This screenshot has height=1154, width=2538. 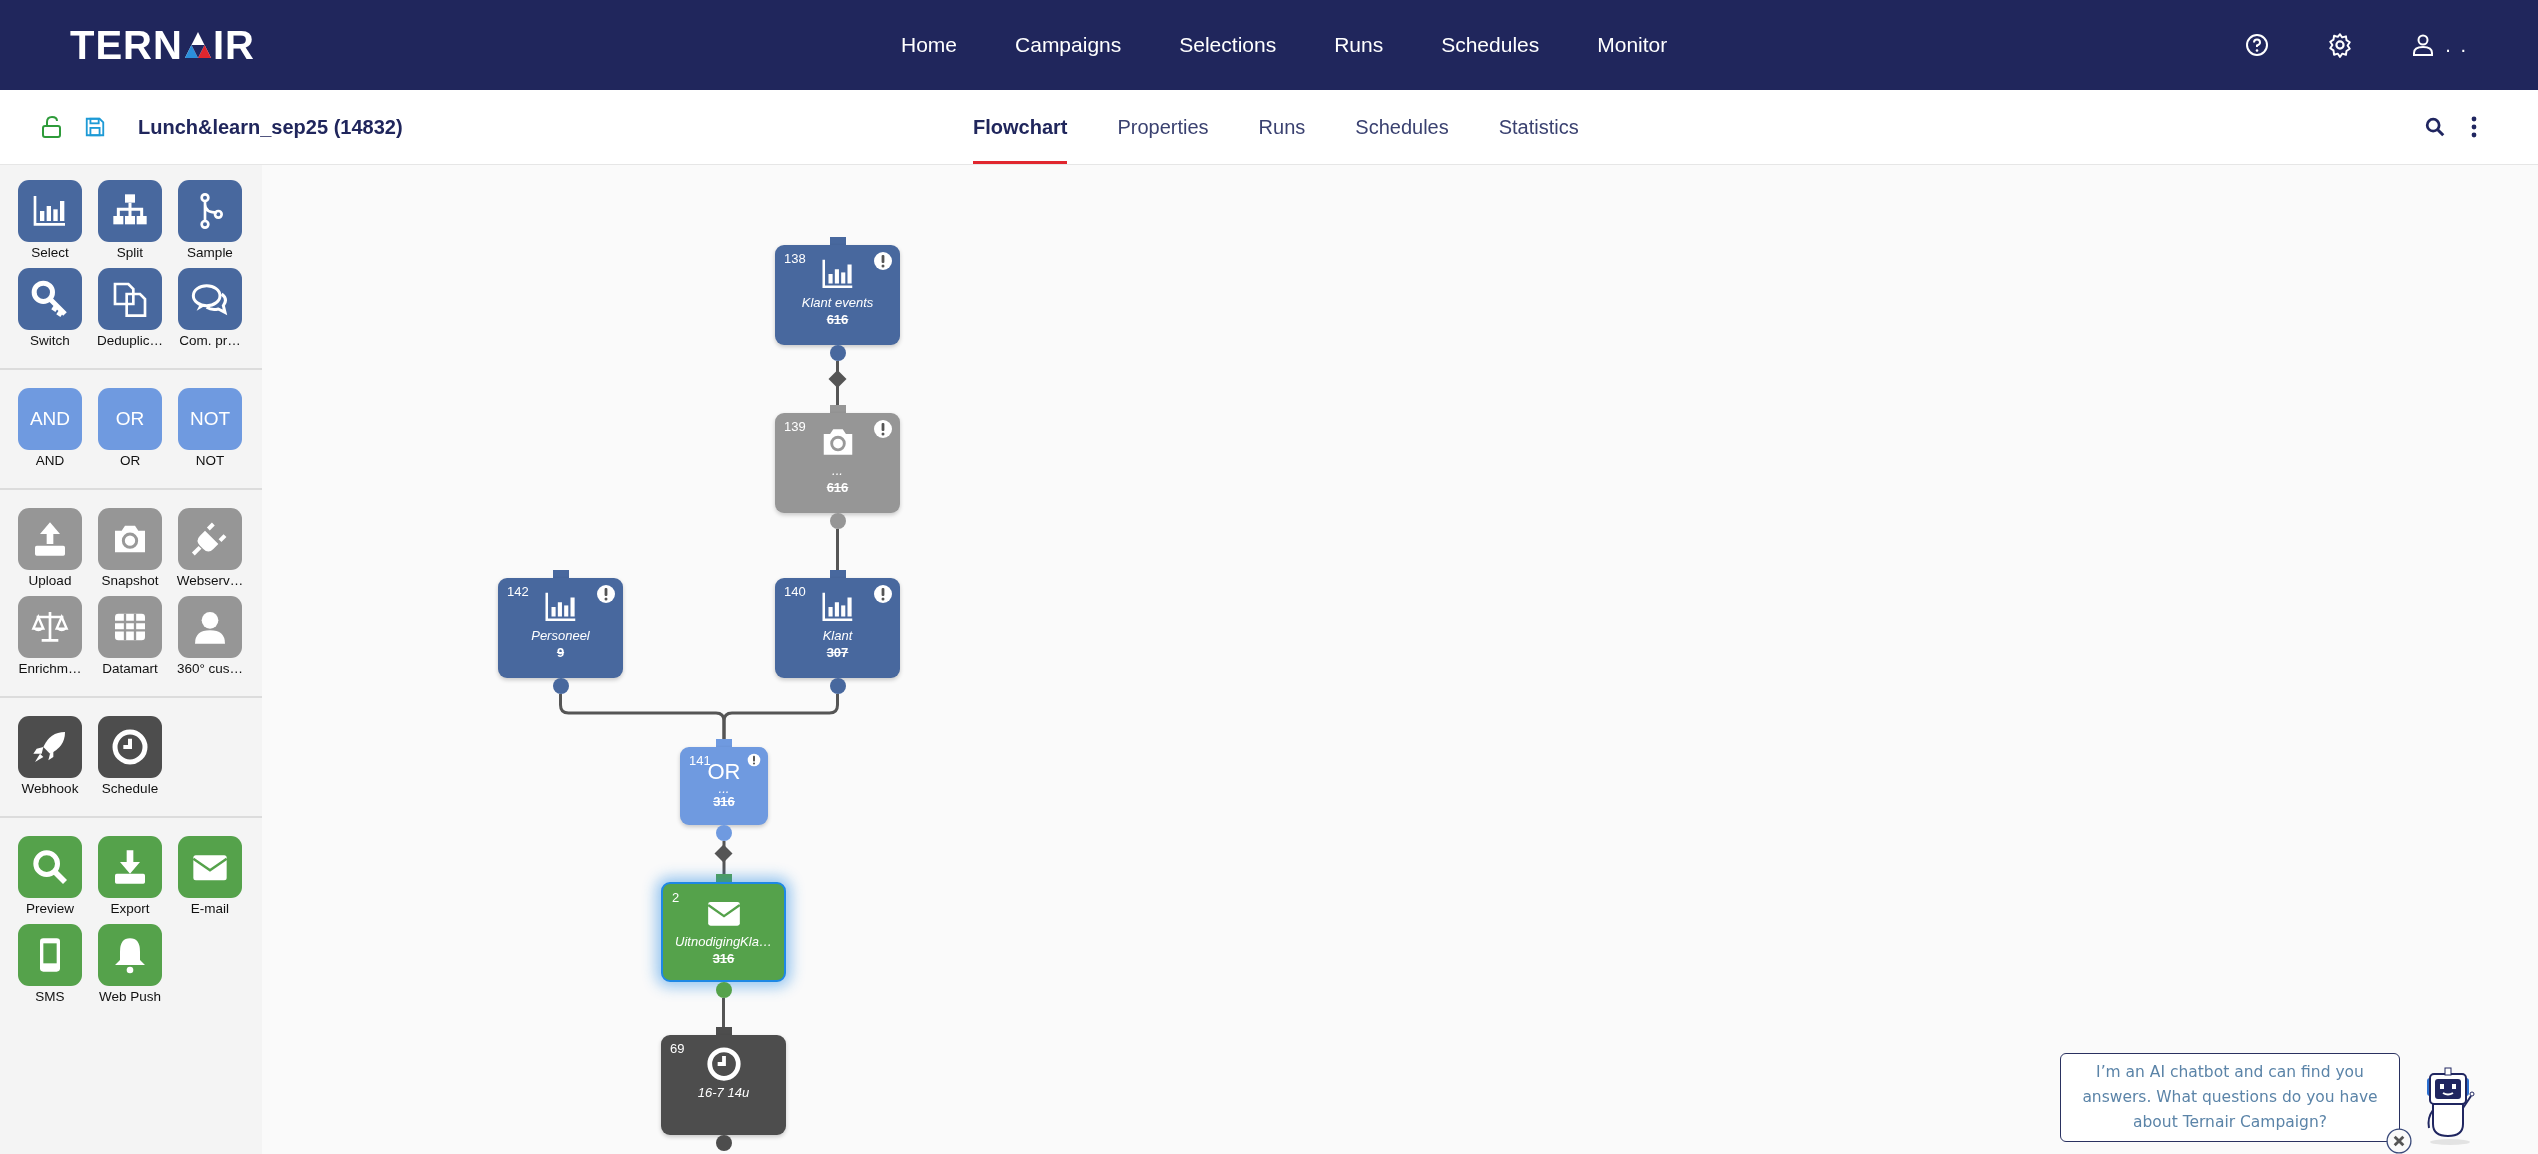 I want to click on logo-text: TERN, so click(x=126, y=45).